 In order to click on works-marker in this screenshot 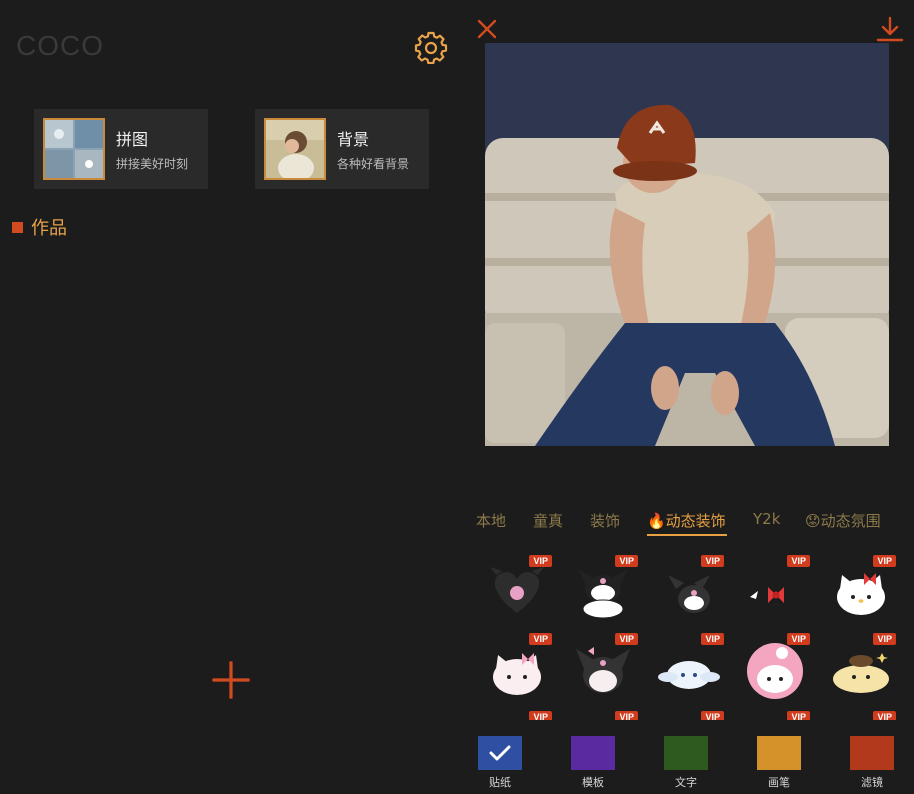, I will do `click(17, 227)`.